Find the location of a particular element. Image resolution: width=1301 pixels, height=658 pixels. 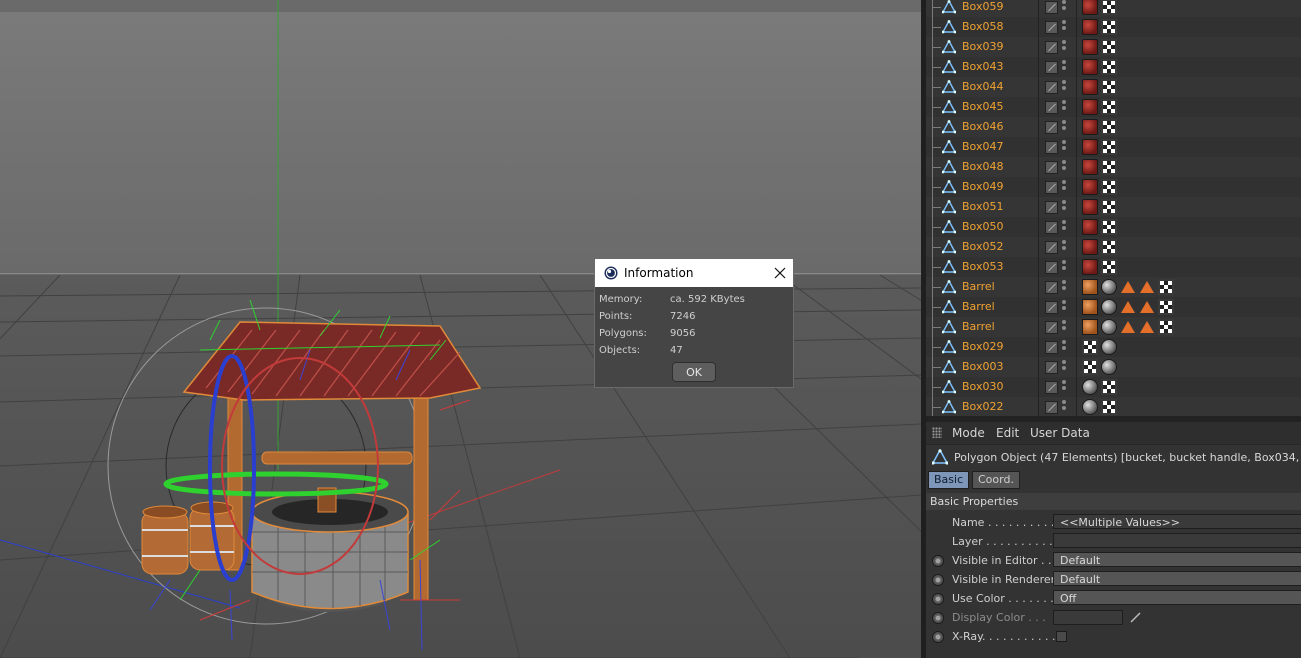

object-row: Box003 is located at coordinates (1113, 367).